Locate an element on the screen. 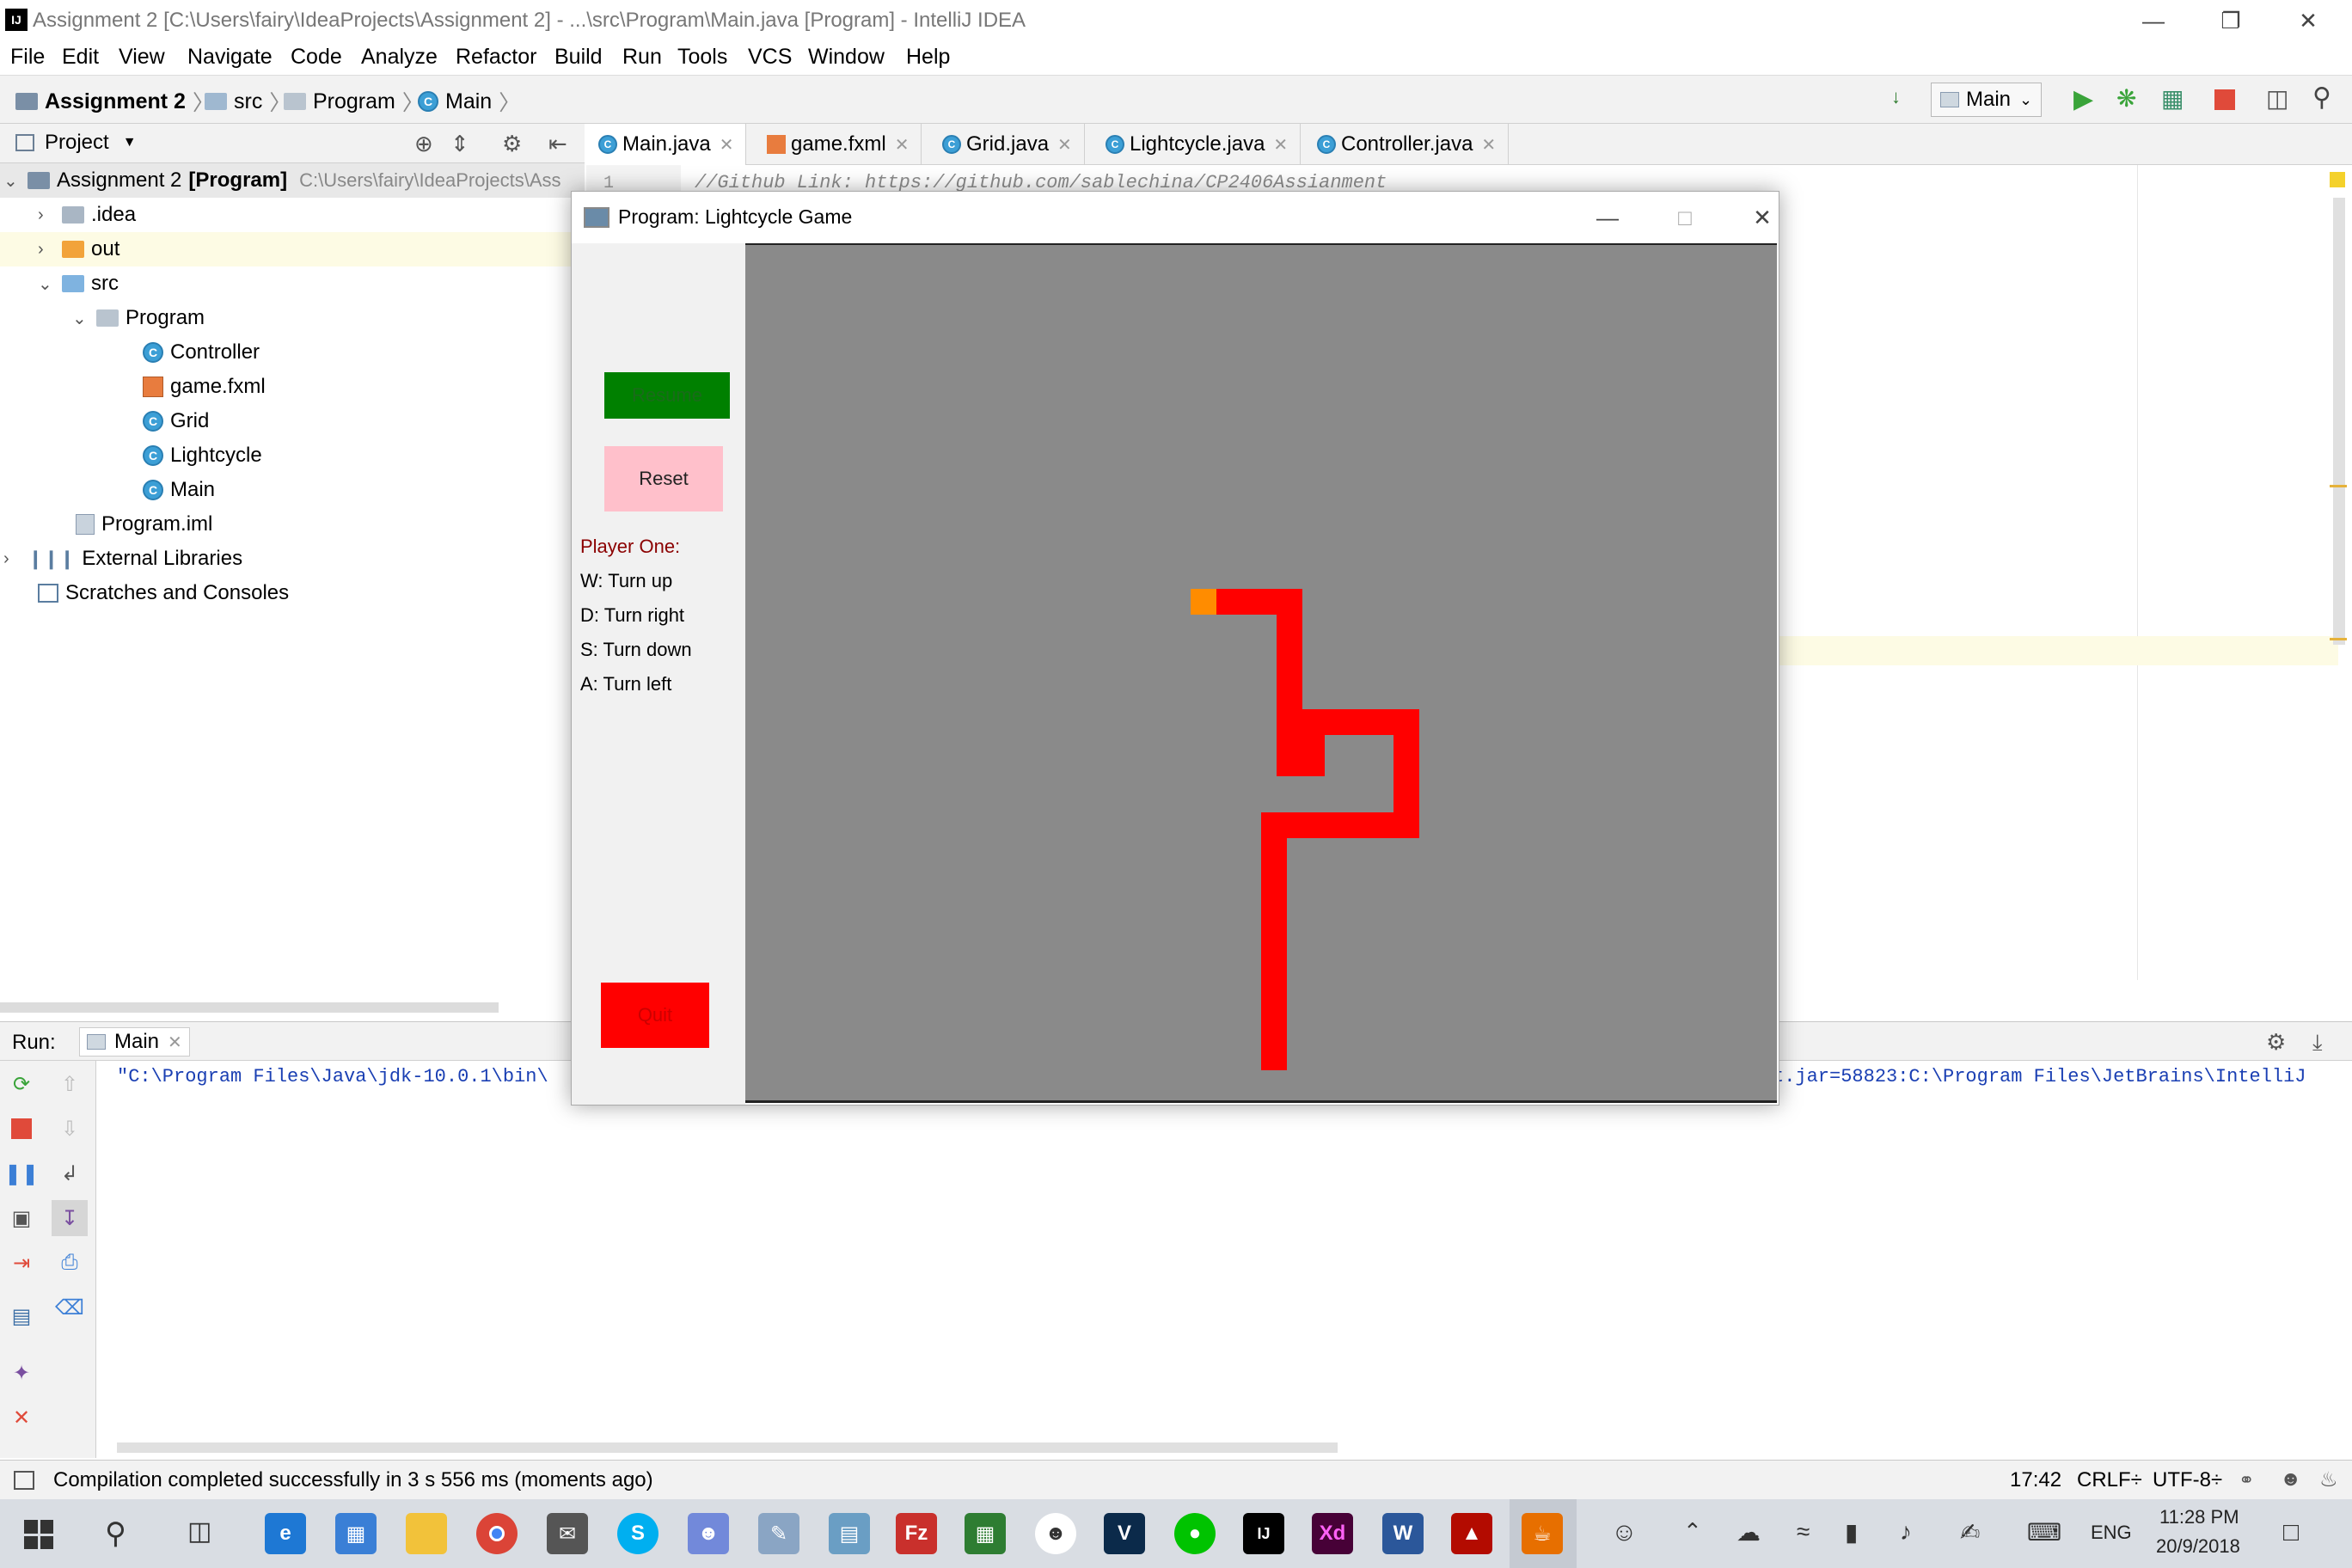  project-view-selector: Project ▼ is located at coordinates (76, 143).